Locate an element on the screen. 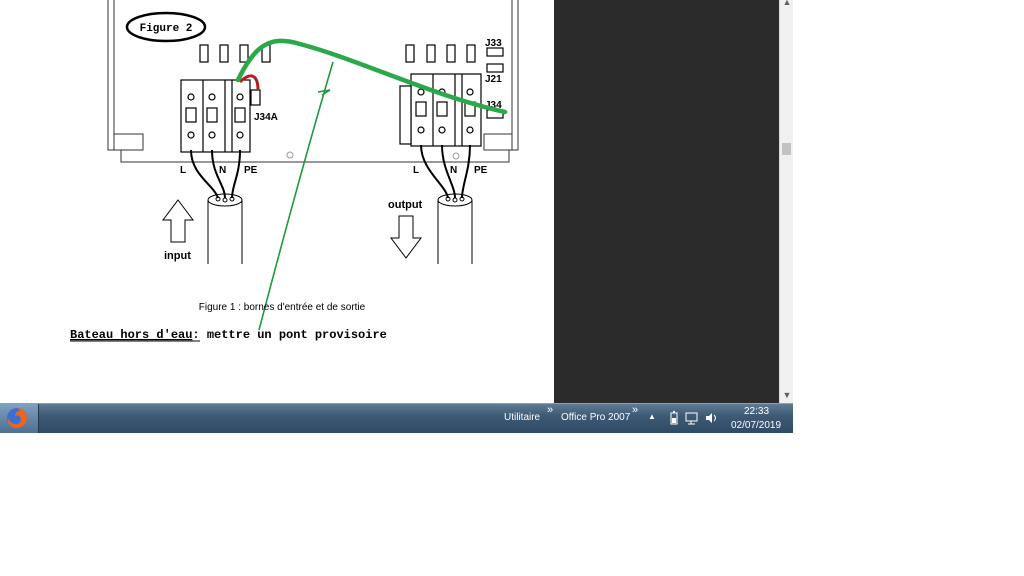  scroll-thumb is located at coordinates (786, 149).